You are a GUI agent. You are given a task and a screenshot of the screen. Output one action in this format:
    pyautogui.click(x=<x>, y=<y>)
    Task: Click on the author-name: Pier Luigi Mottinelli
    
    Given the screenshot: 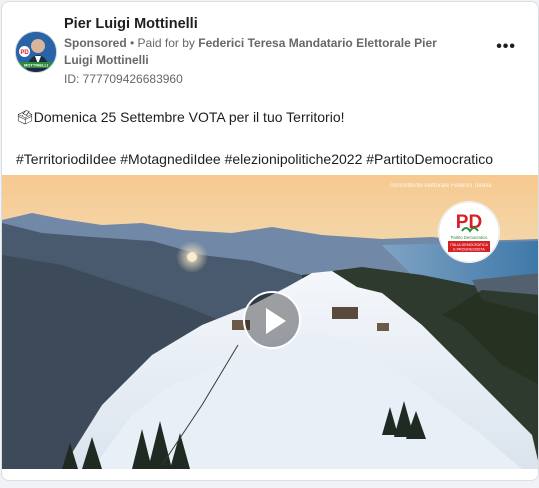 What is the action you would take?
    pyautogui.click(x=131, y=24)
    